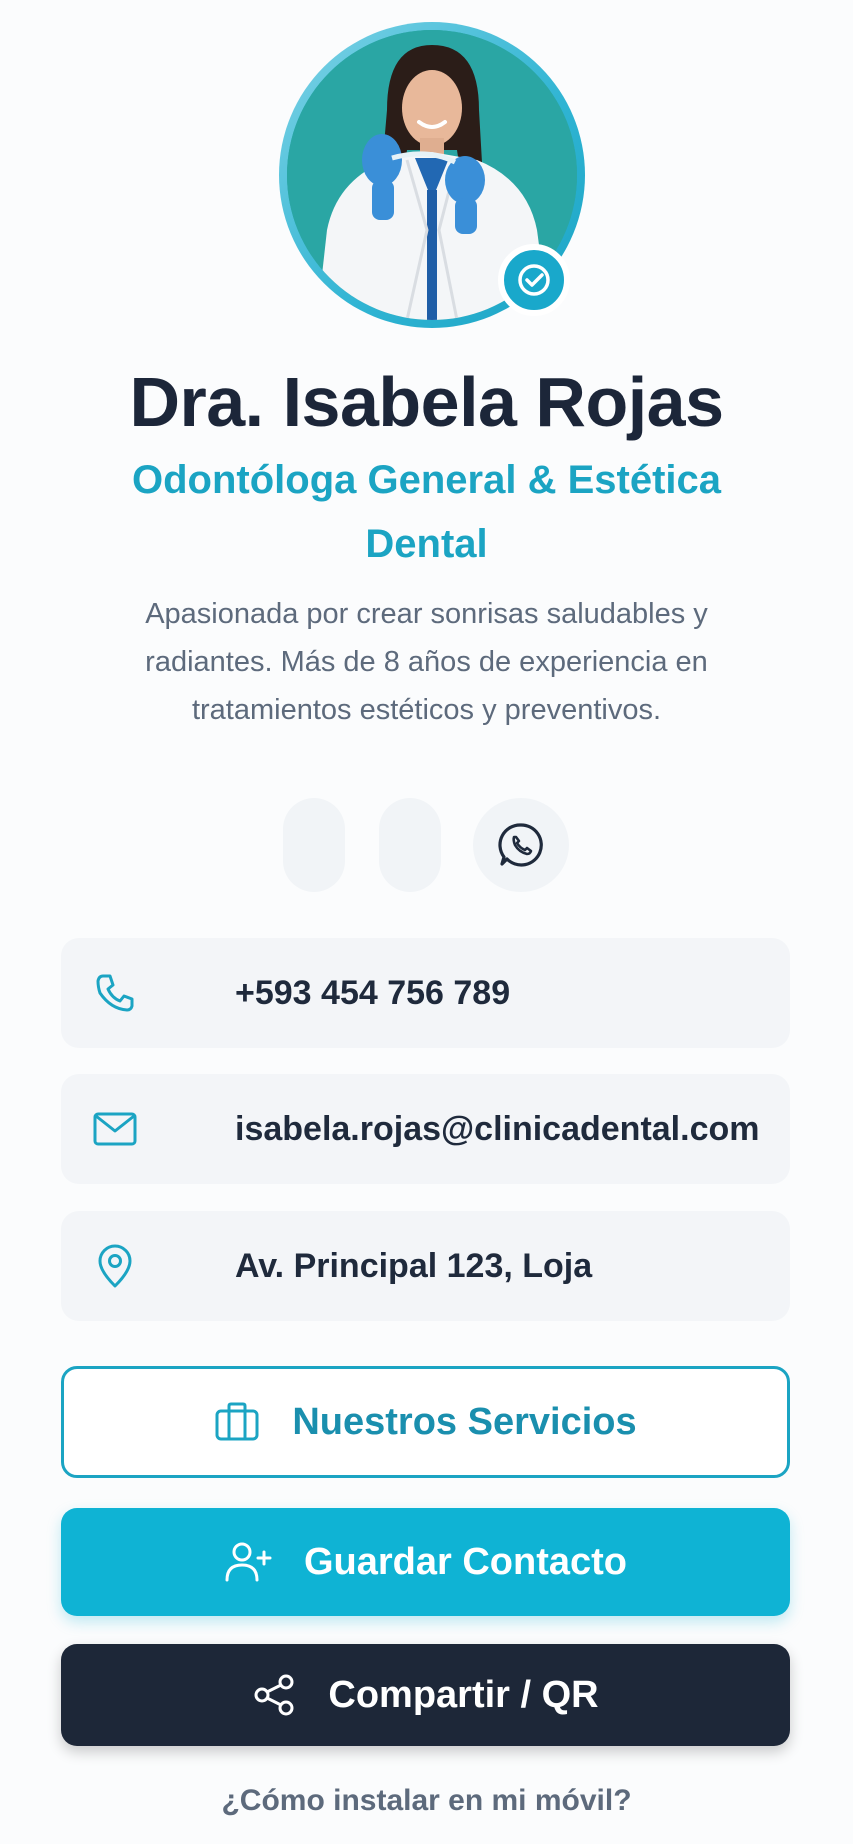 The image size is (853, 1844). What do you see at coordinates (426, 1801) in the screenshot?
I see `install-help-link: ¿Cómo instalar en mi móvil?` at bounding box center [426, 1801].